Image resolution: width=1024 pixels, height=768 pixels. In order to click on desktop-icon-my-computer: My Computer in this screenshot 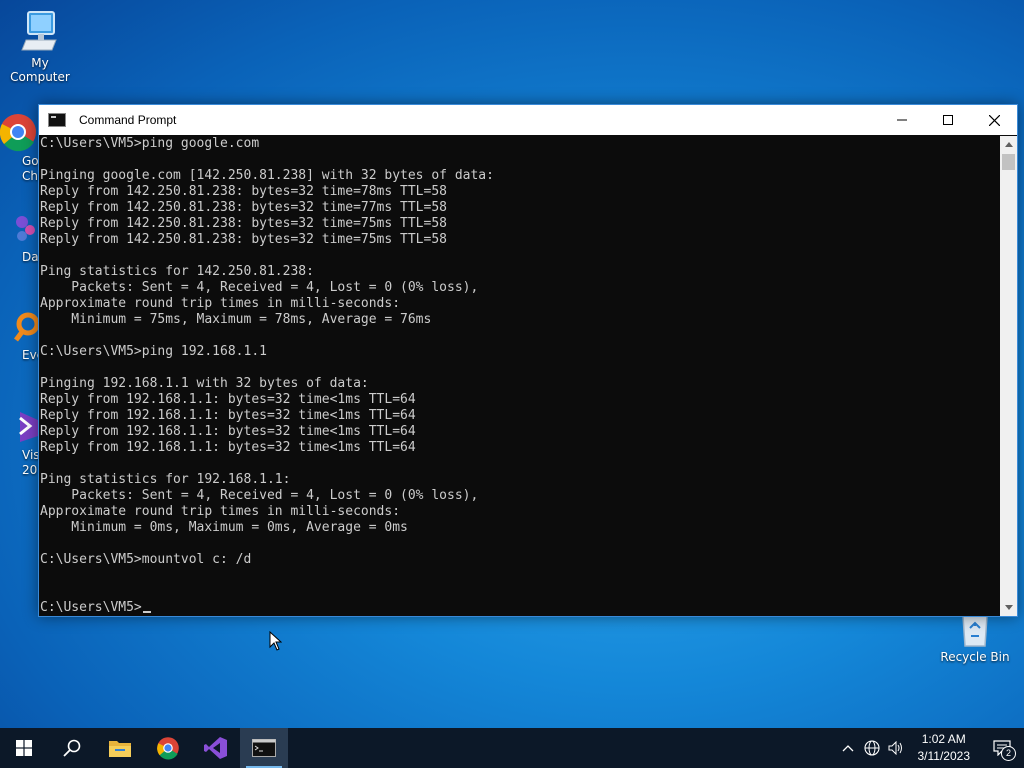, I will do `click(40, 47)`.